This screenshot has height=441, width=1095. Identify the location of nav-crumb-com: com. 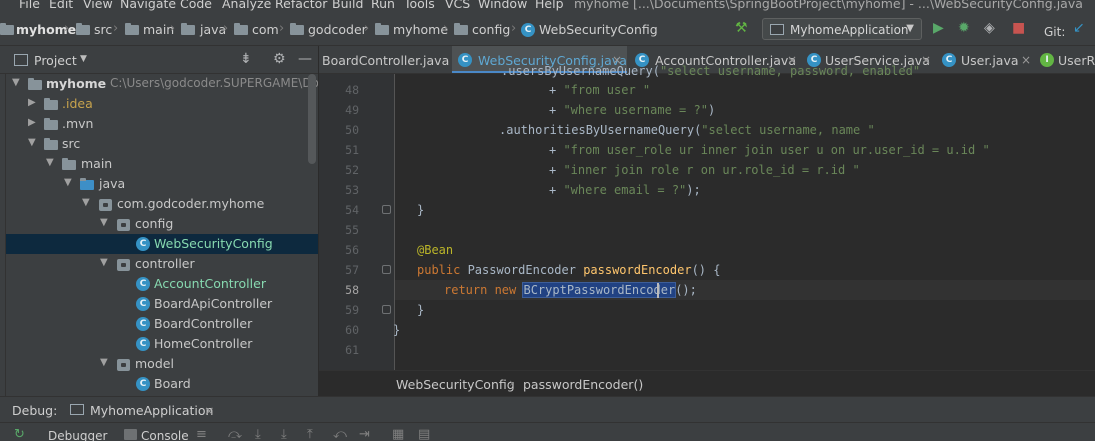
(265, 29).